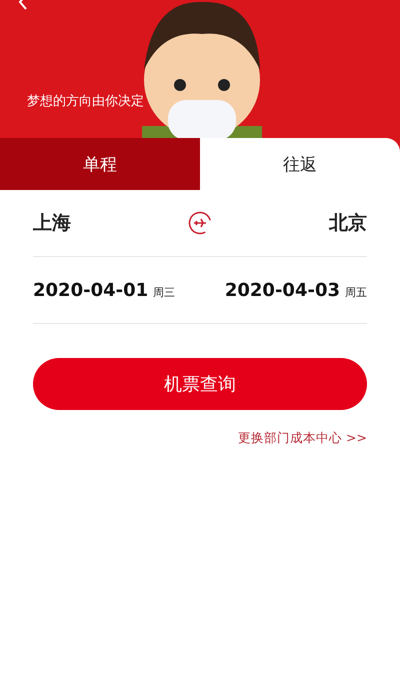 This screenshot has height=700, width=400. Describe the element at coordinates (200, 384) in the screenshot. I see `search-flights-button: 机票查询` at that location.